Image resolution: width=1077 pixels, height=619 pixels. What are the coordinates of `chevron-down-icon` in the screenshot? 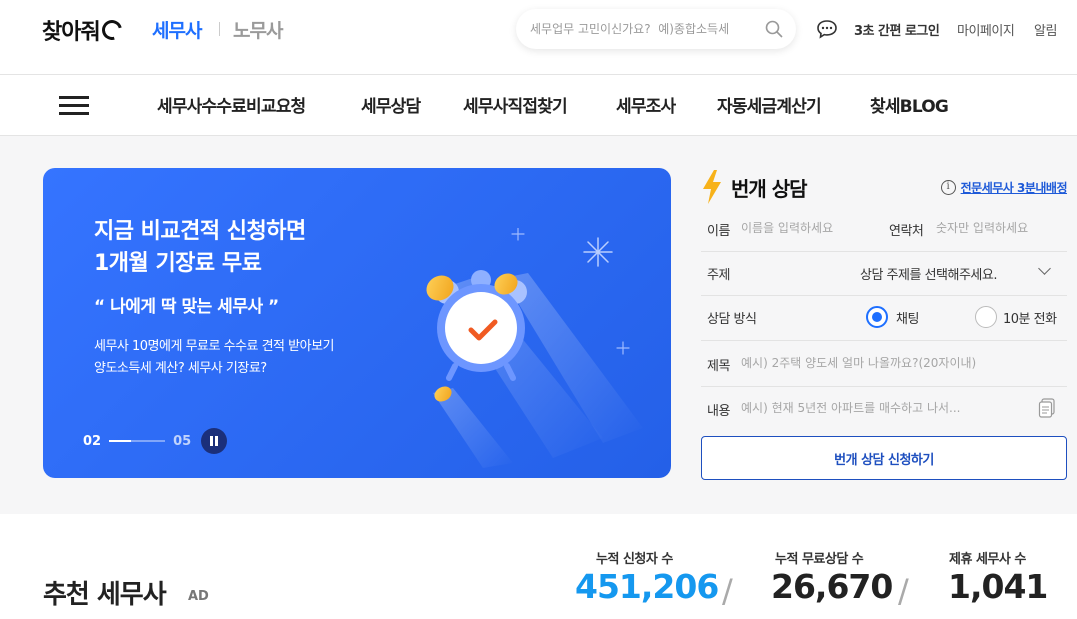 It's located at (1044, 268).